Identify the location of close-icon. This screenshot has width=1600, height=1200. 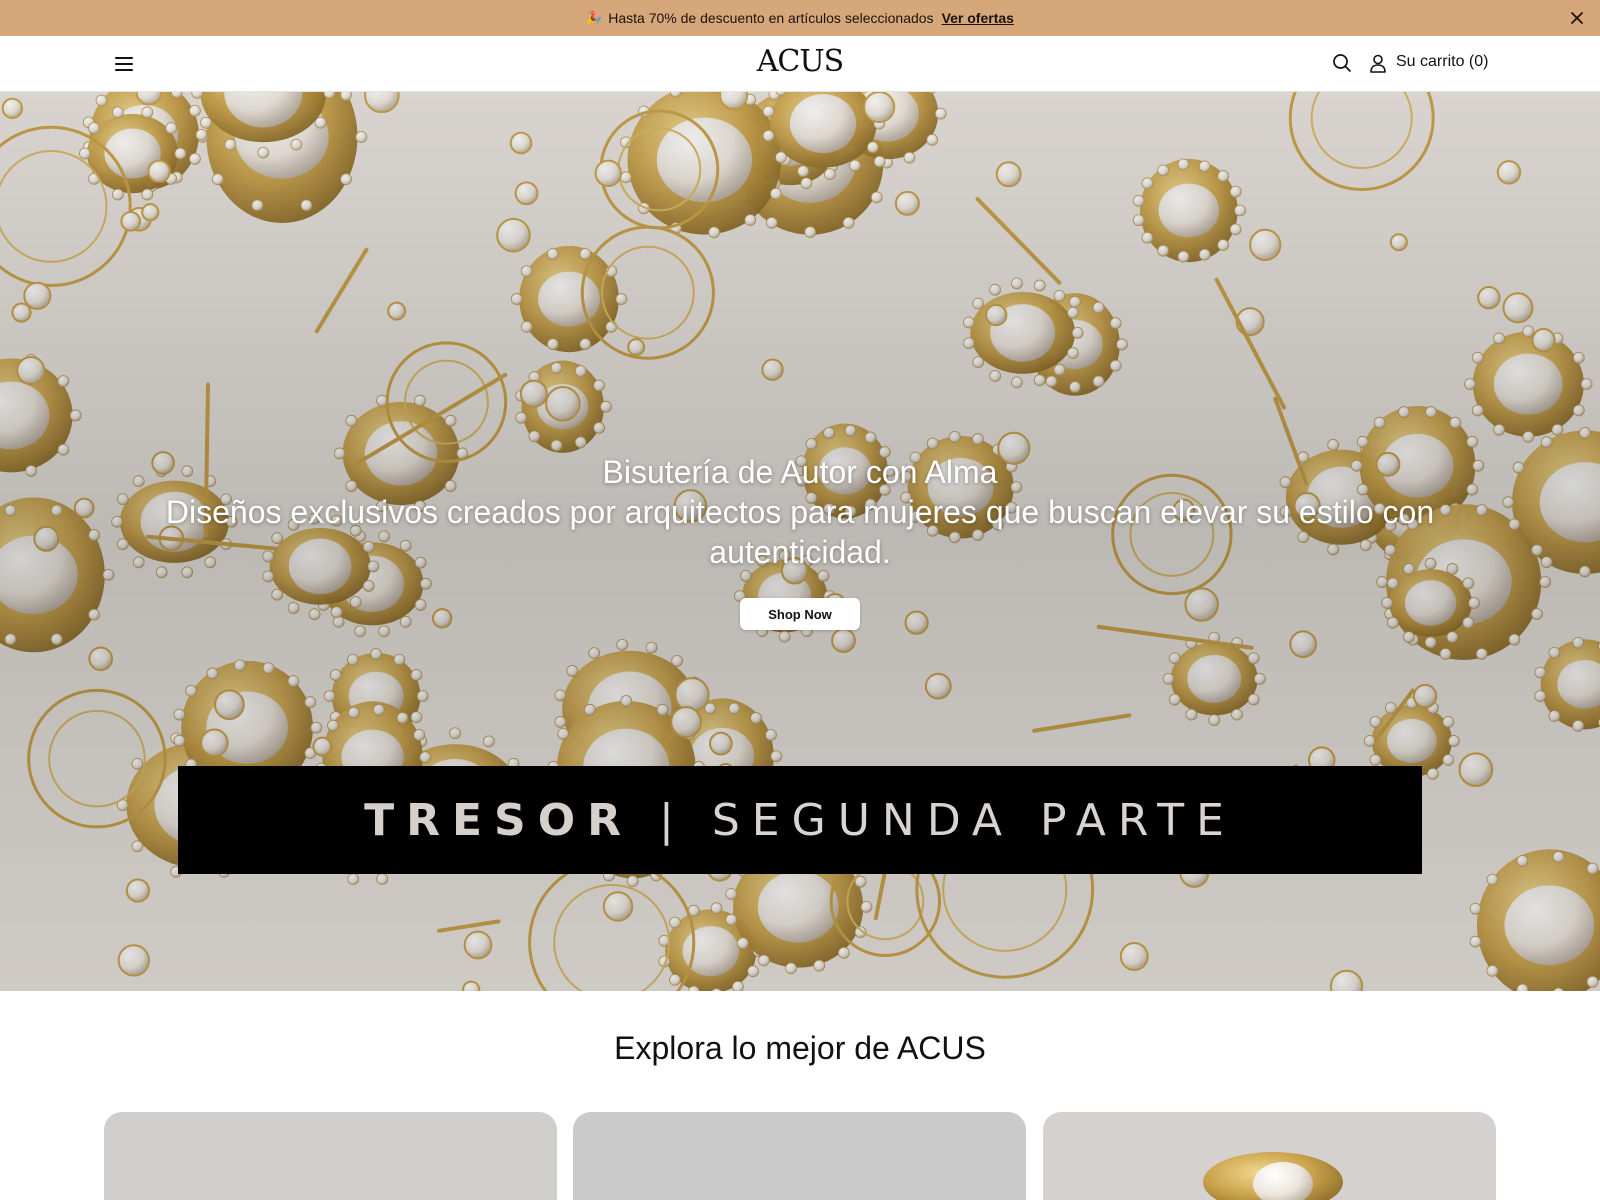
(1577, 18).